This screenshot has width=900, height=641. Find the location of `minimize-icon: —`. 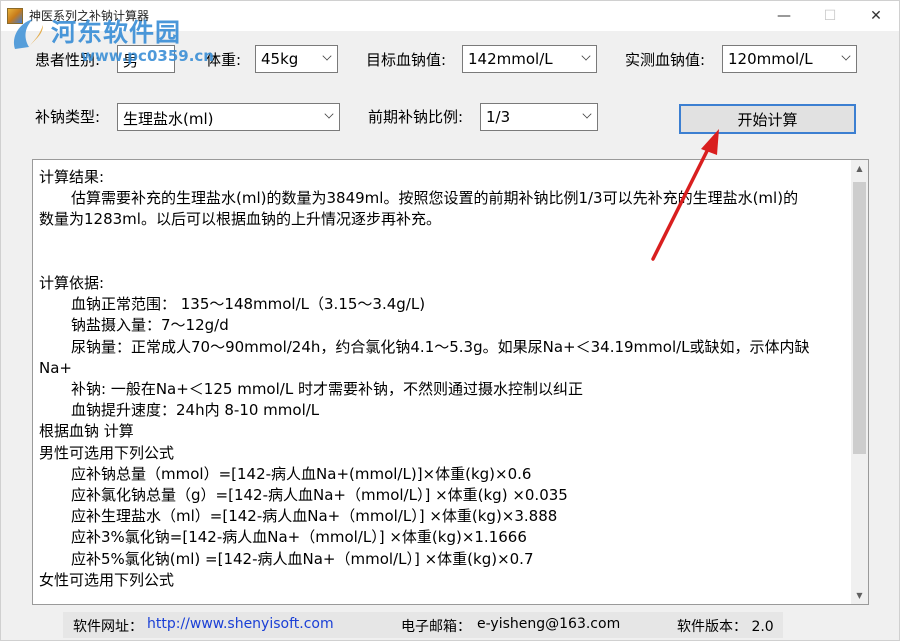

minimize-icon: — is located at coordinates (784, 16).